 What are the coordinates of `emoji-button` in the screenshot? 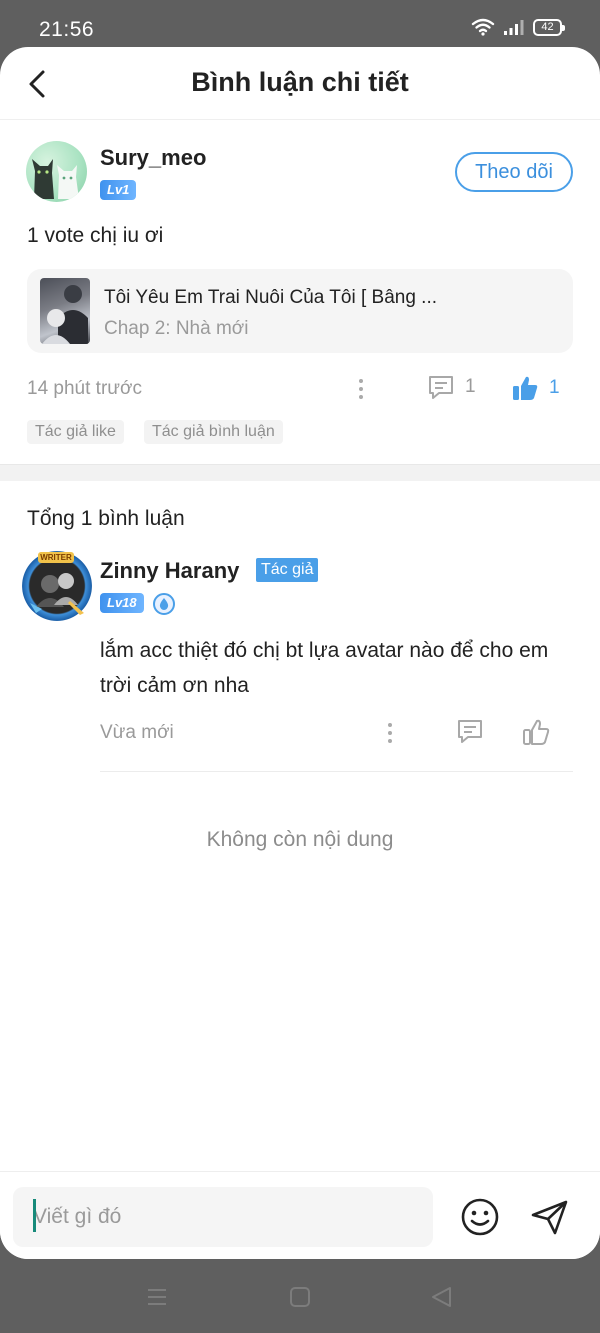 It's located at (480, 1217).